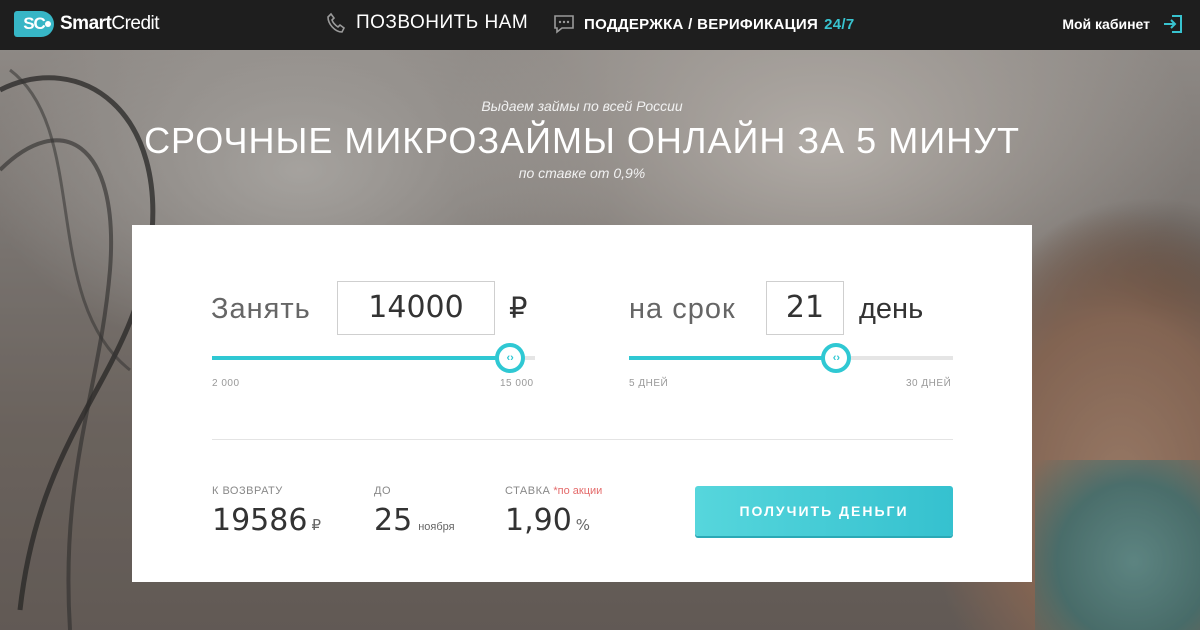 The height and width of the screenshot is (630, 1200). What do you see at coordinates (135, 23) in the screenshot?
I see `logo-word-credit: Credit` at bounding box center [135, 23].